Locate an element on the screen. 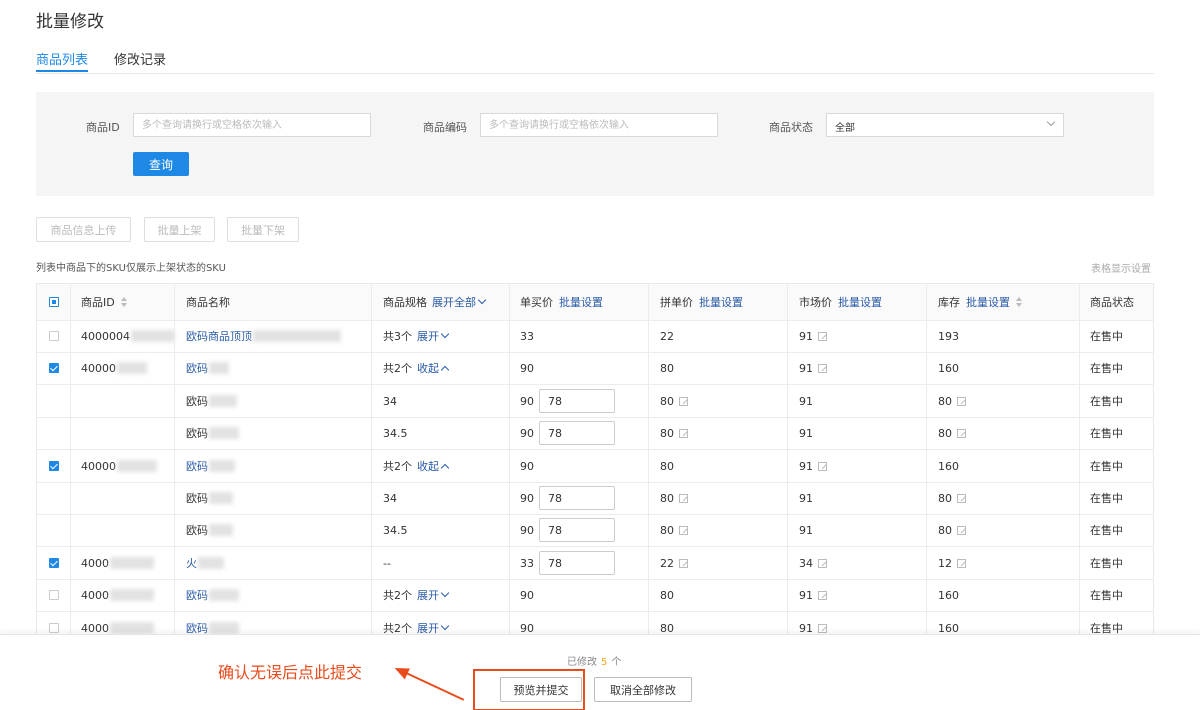 Image resolution: width=1200 pixels, height=710 pixels. query-button: 查询 is located at coordinates (161, 164).